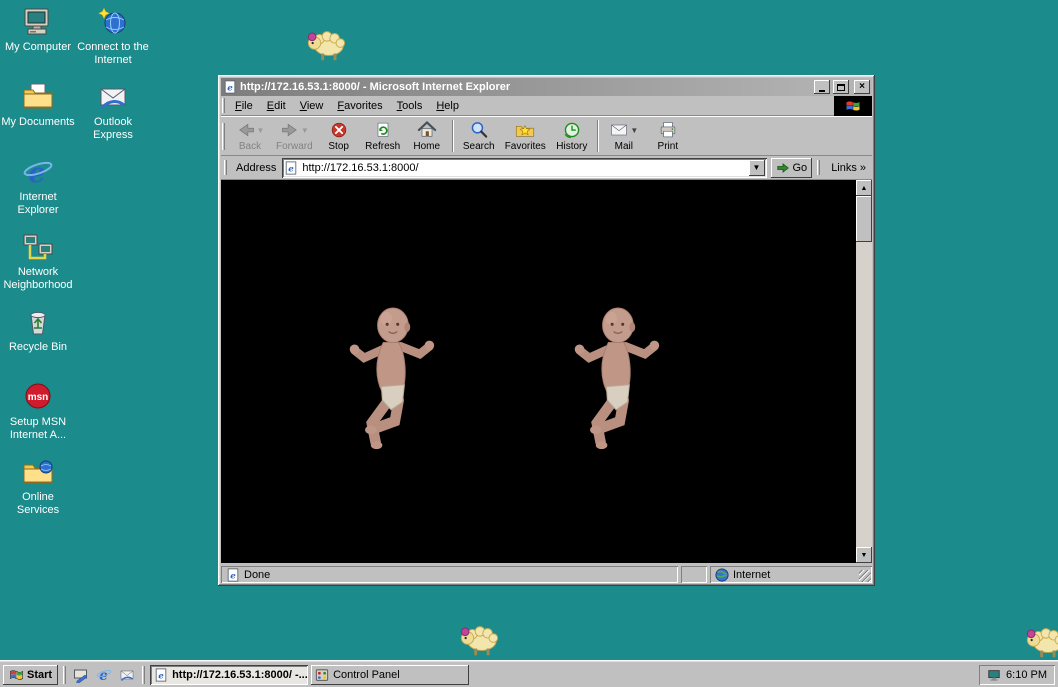 This screenshot has width=1058, height=687. What do you see at coordinates (225, 167) in the screenshot?
I see `addressbar-grip` at bounding box center [225, 167].